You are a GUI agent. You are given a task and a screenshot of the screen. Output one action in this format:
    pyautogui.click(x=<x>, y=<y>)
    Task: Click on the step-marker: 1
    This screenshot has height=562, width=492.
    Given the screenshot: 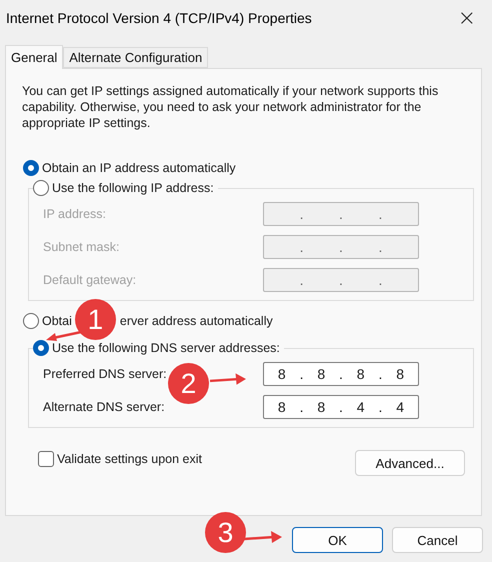 What is the action you would take?
    pyautogui.click(x=95, y=319)
    